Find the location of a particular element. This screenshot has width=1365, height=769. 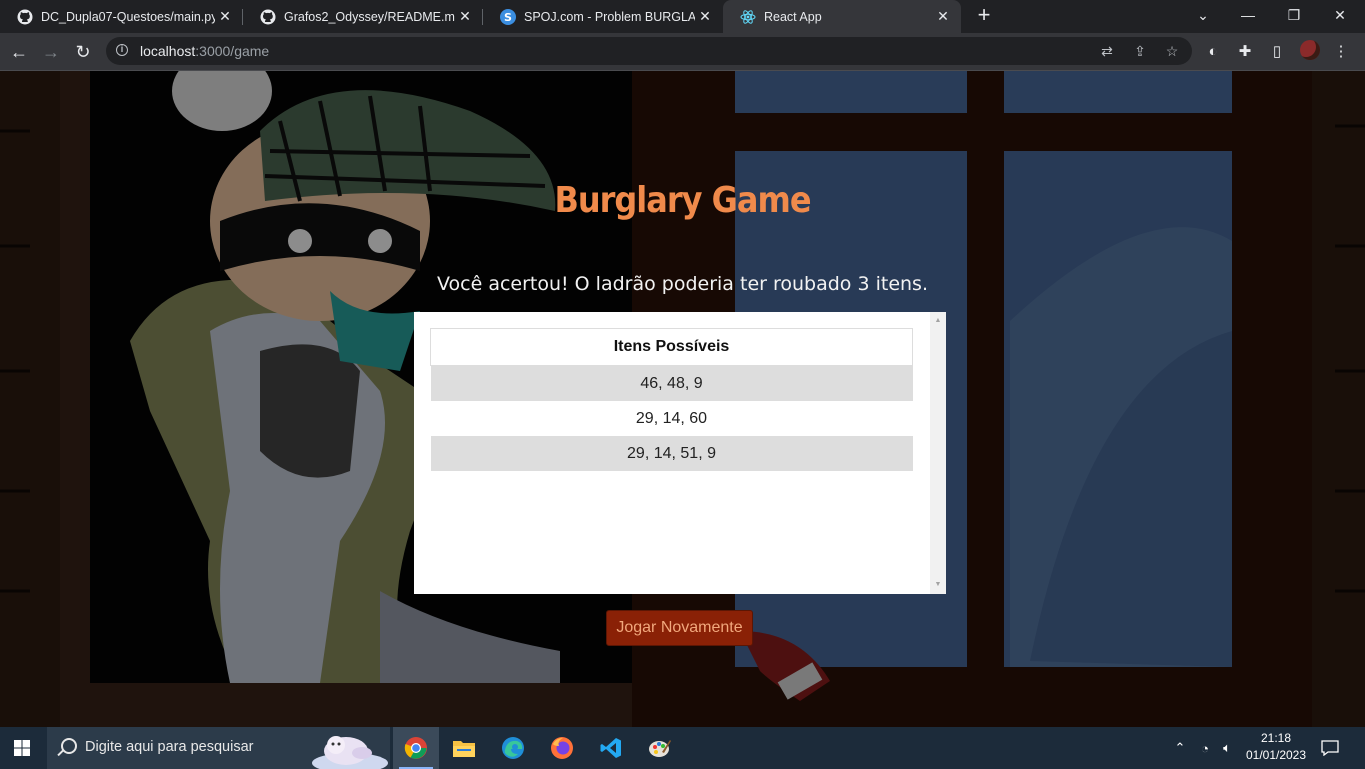

reload-icon: ↻ is located at coordinates (83, 52).